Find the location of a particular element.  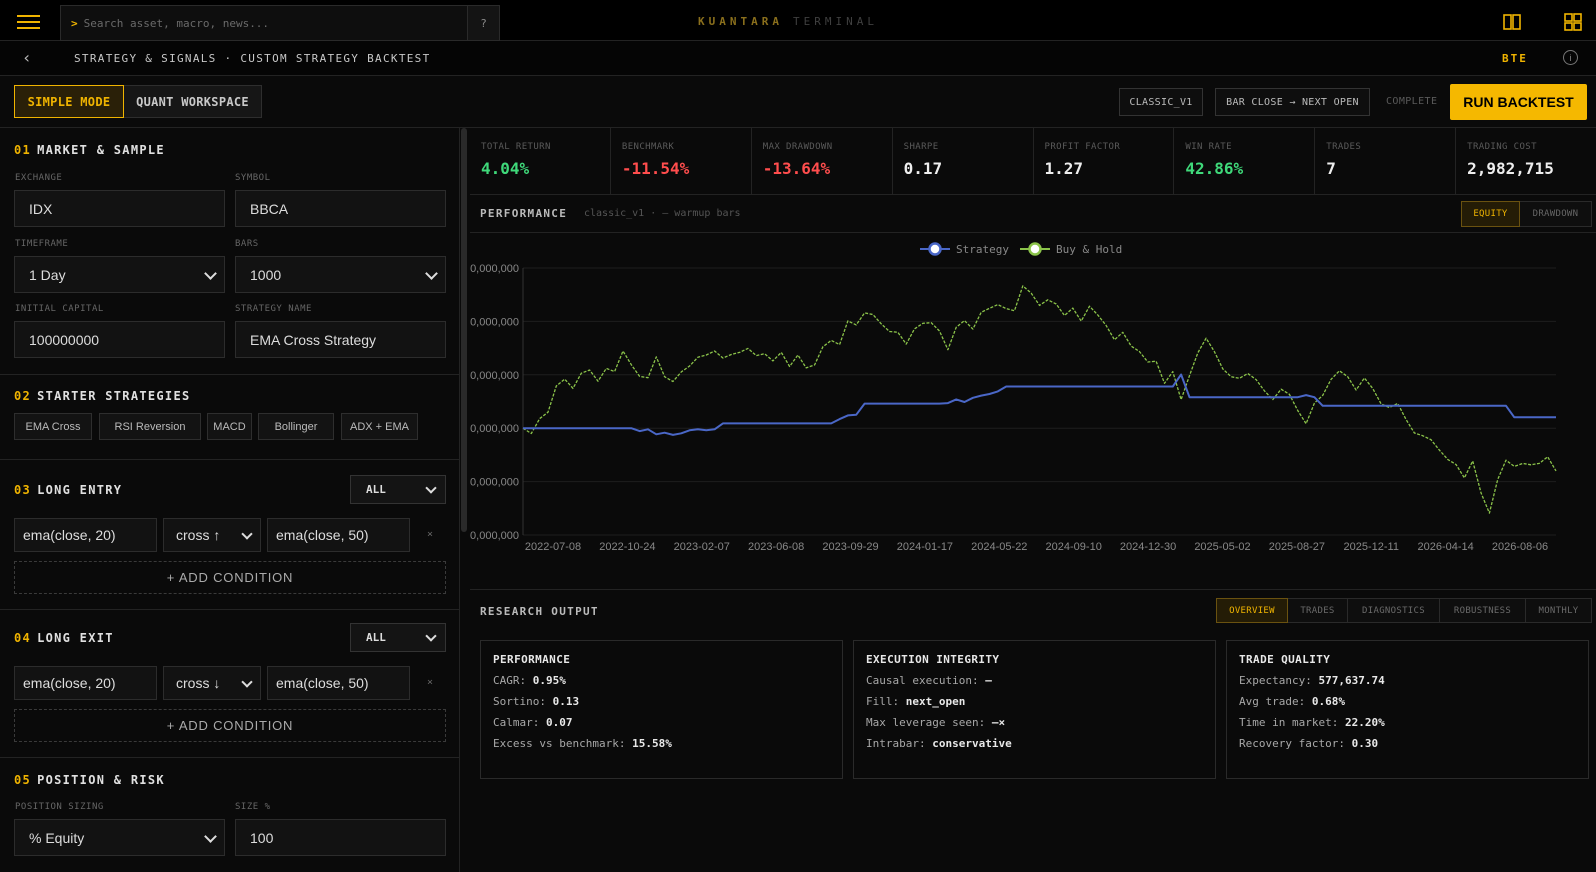

metric-tile: WIN RATE 42.86% is located at coordinates (1245, 161).